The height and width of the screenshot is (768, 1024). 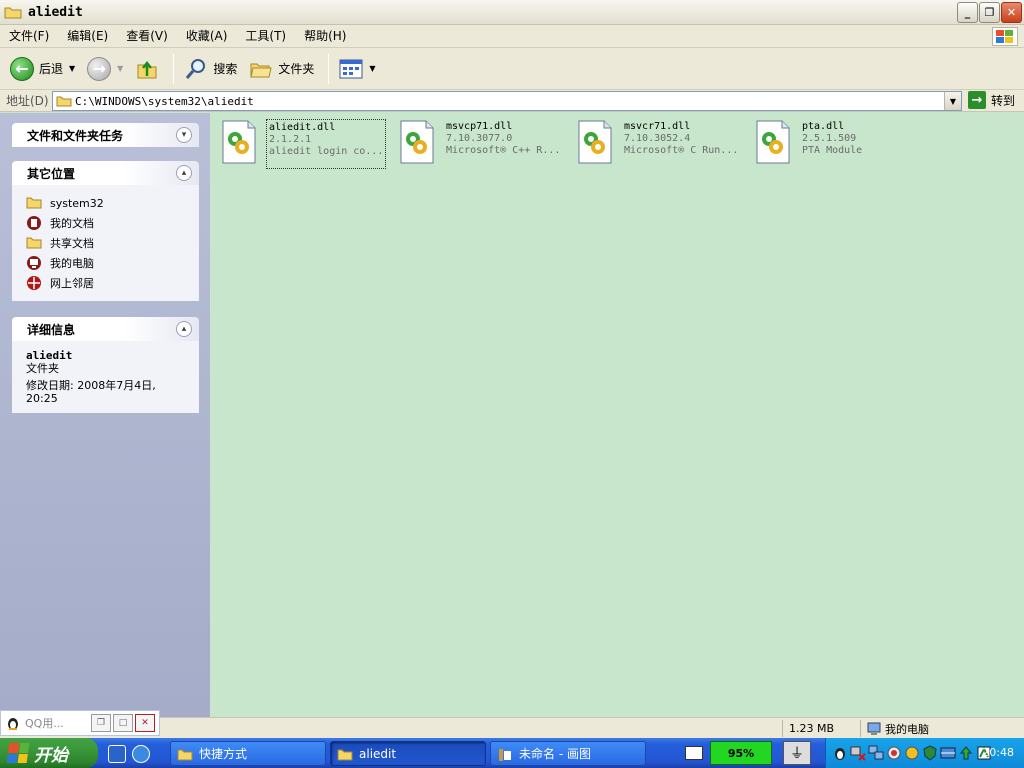 I want to click on shield-icon, so click(x=930, y=753).